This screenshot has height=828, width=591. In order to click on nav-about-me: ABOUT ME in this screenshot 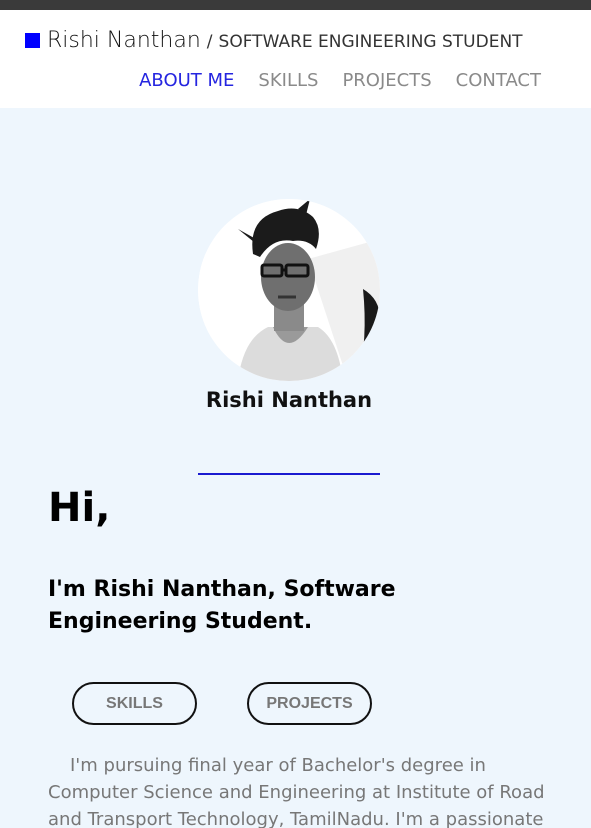, I will do `click(186, 80)`.